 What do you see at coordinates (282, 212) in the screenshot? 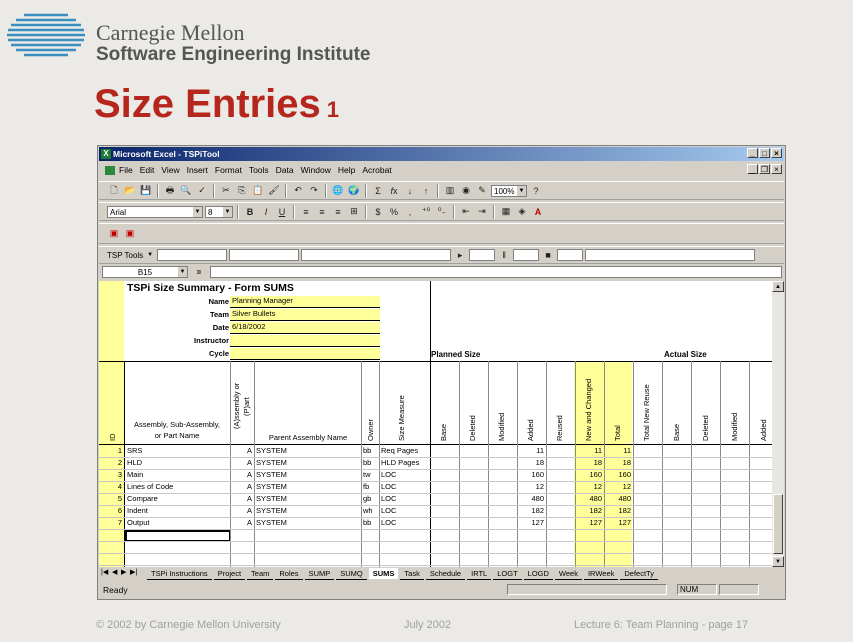
I see `underline-icon: U` at bounding box center [282, 212].